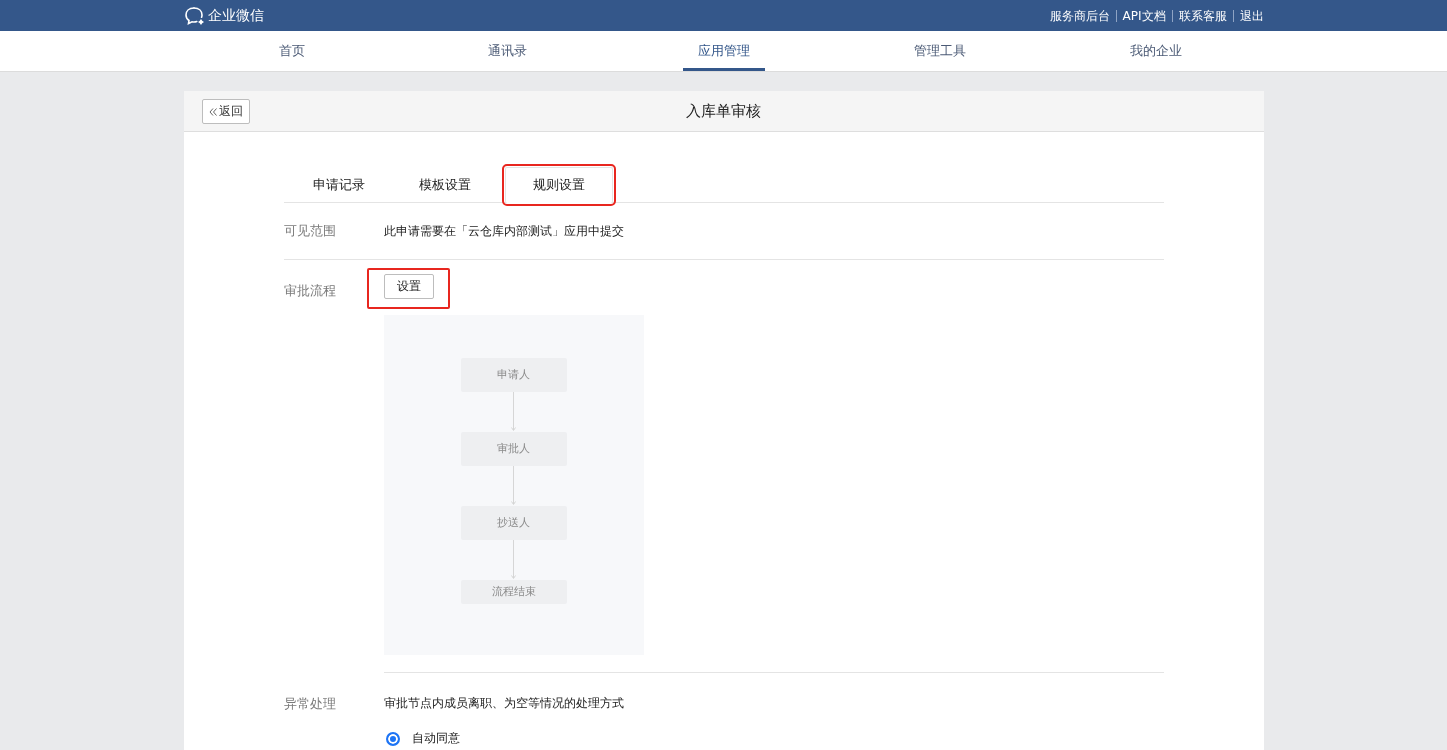  What do you see at coordinates (338, 183) in the screenshot?
I see `tab: 申请记录` at bounding box center [338, 183].